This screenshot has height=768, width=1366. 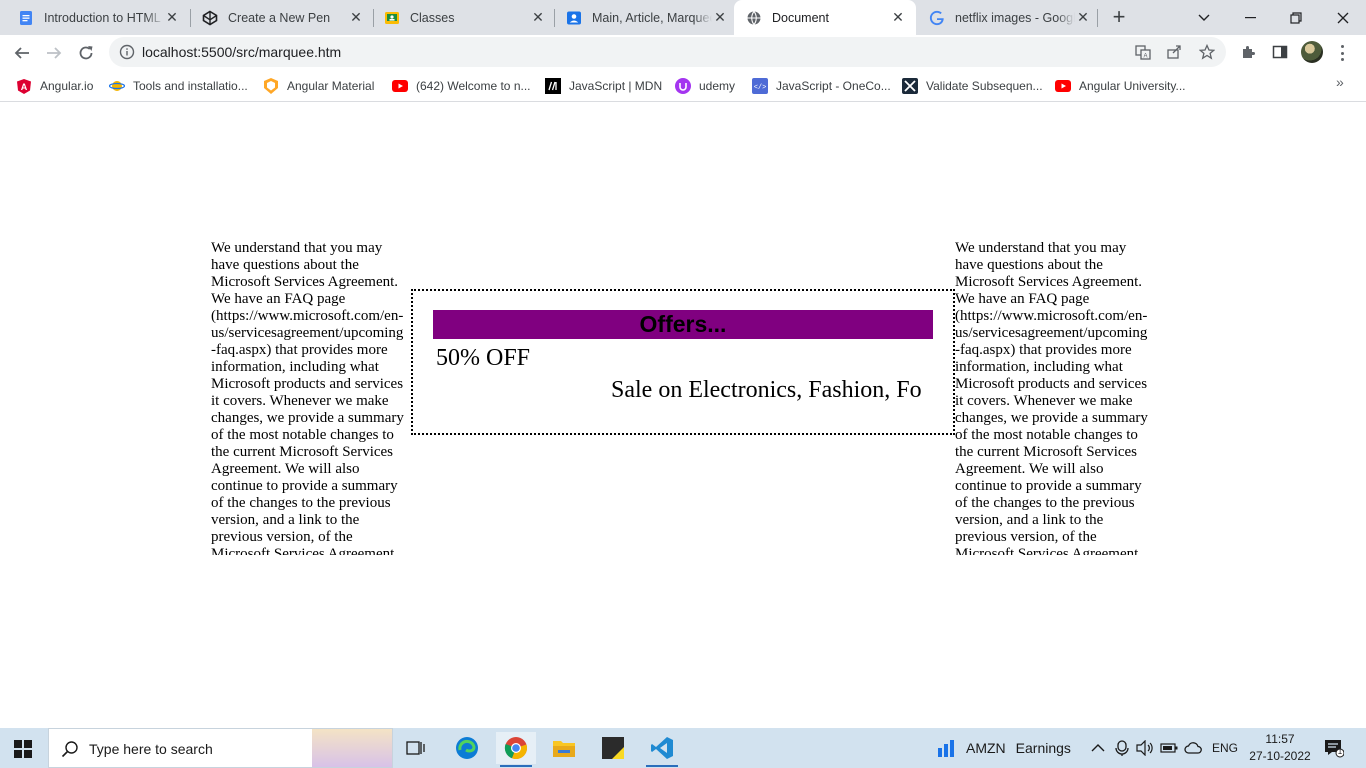 I want to click on taskbar-search: Type here to search, so click(x=220, y=748).